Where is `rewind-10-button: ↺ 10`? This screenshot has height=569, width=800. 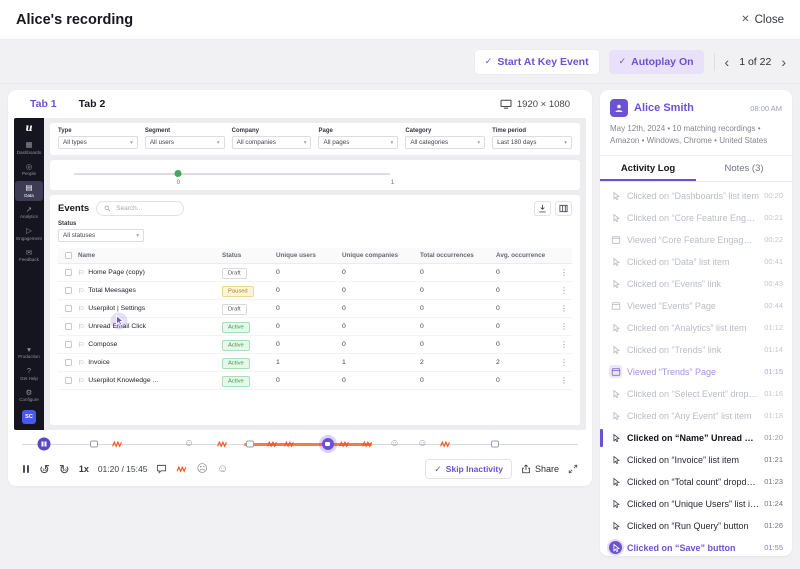 rewind-10-button: ↺ 10 is located at coordinates (44, 469).